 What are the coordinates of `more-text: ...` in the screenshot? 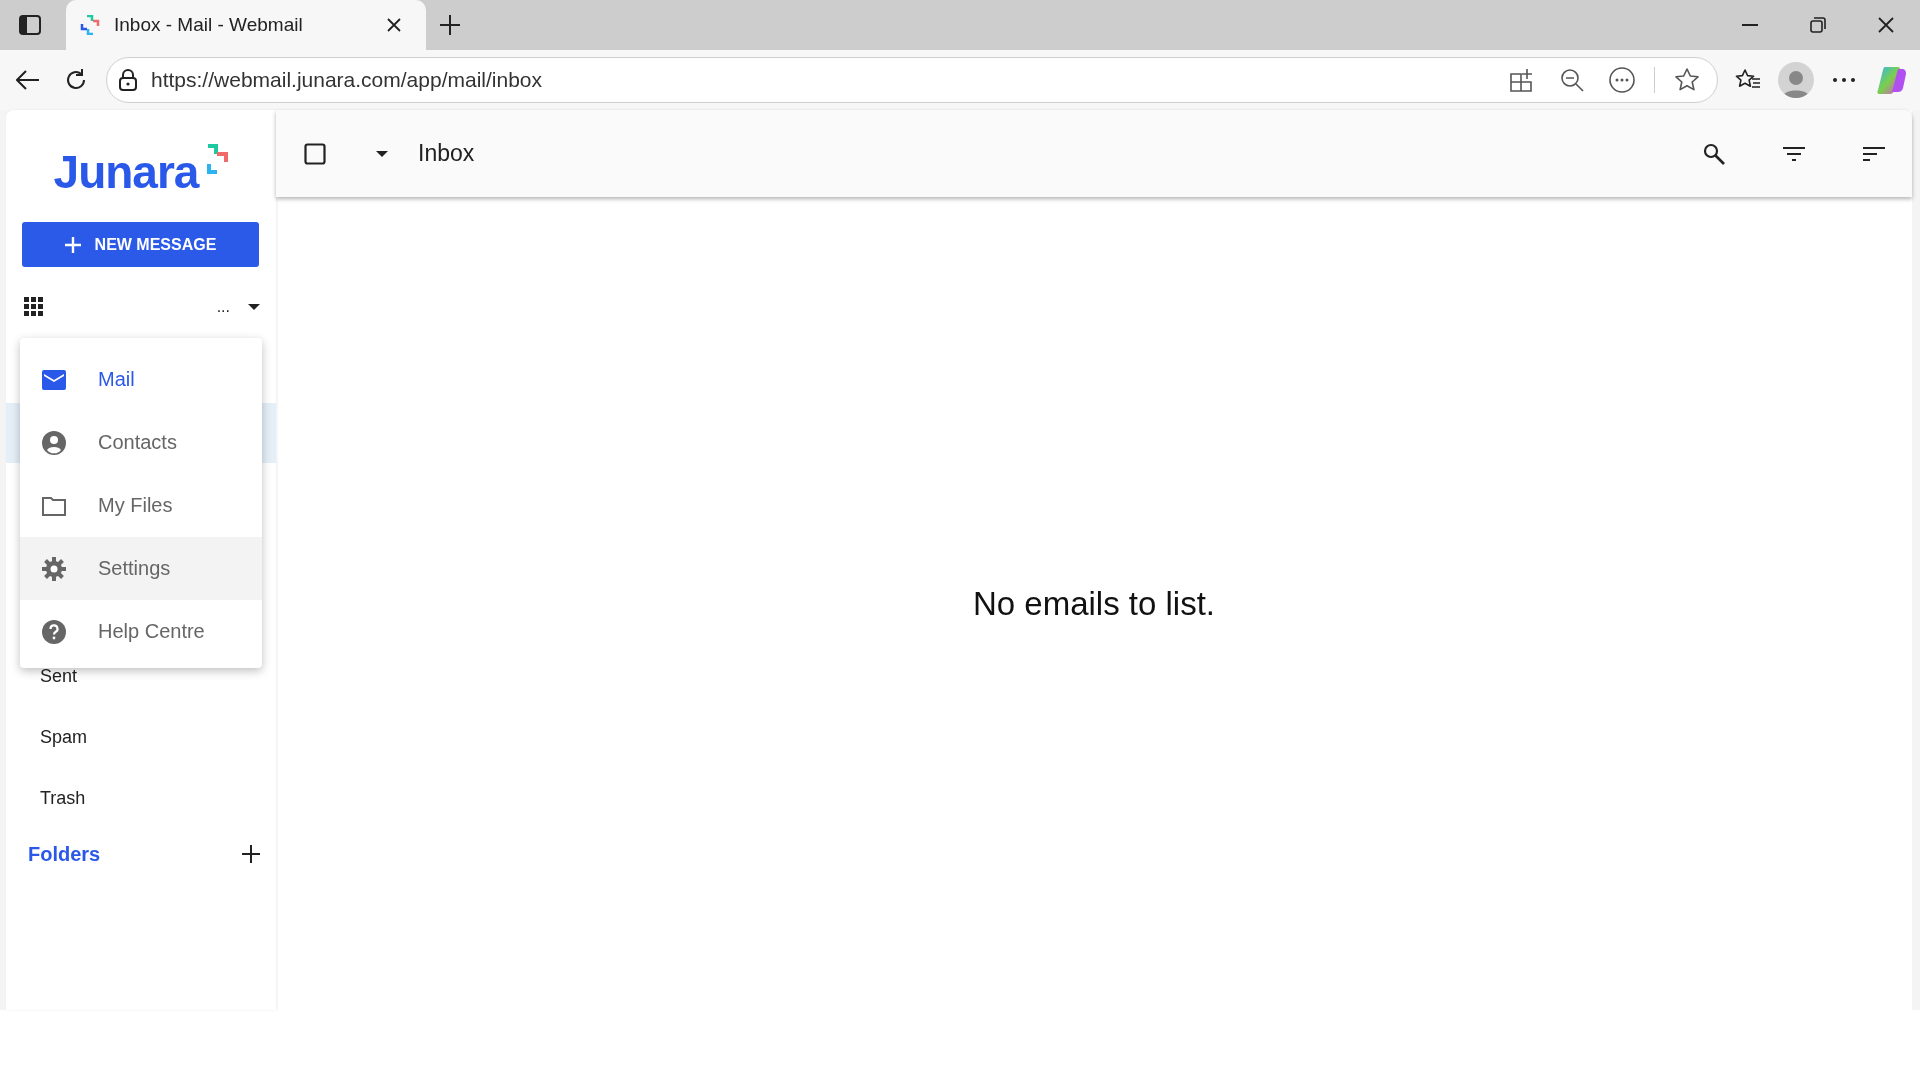 It's located at (223, 307).